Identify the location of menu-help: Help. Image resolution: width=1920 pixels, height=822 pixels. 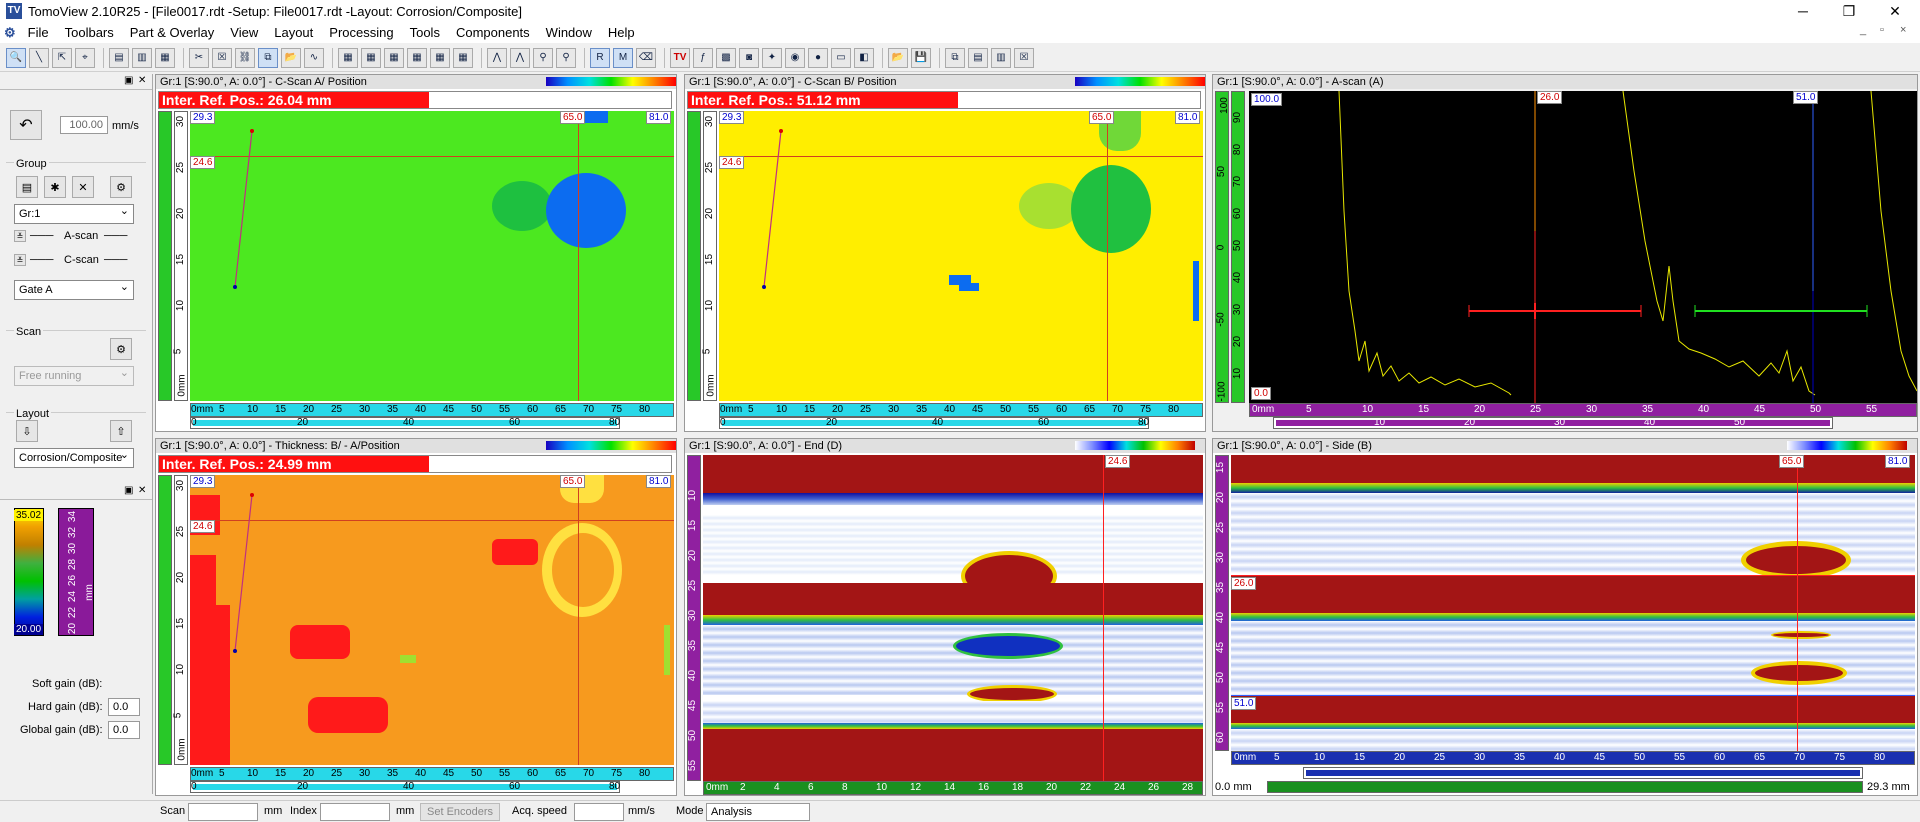
(621, 32).